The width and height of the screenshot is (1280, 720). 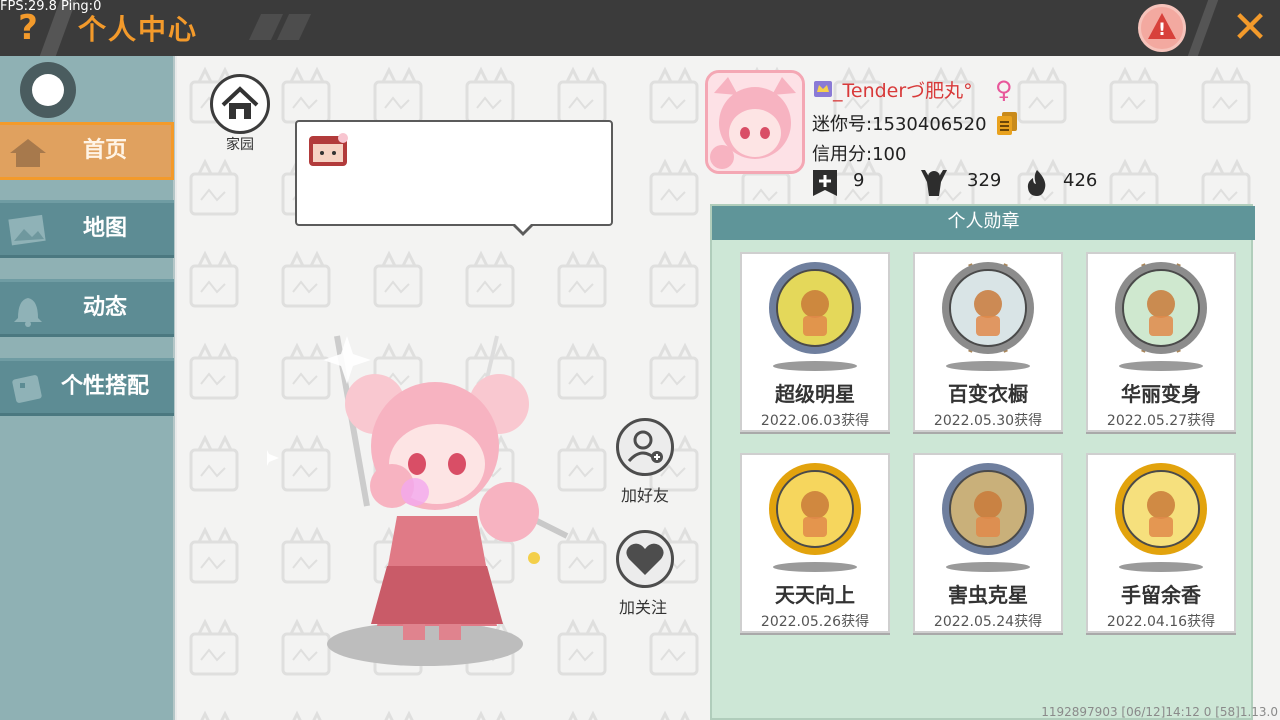 I want to click on profile-avatar, so click(x=755, y=122).